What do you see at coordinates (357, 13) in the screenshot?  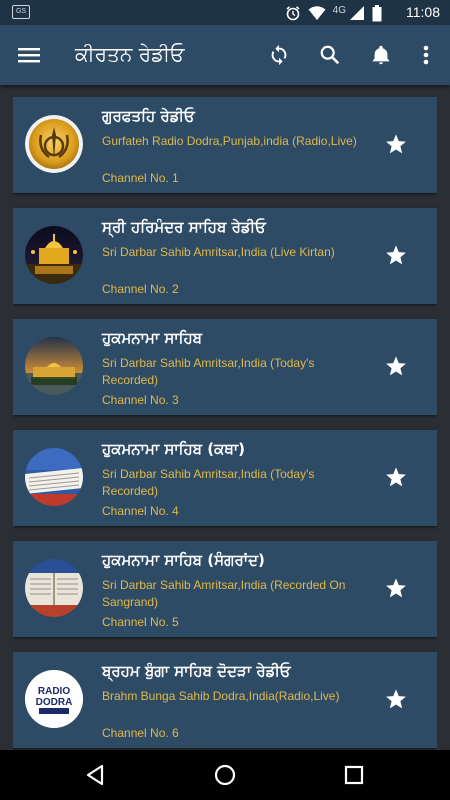 I see `signal-icon` at bounding box center [357, 13].